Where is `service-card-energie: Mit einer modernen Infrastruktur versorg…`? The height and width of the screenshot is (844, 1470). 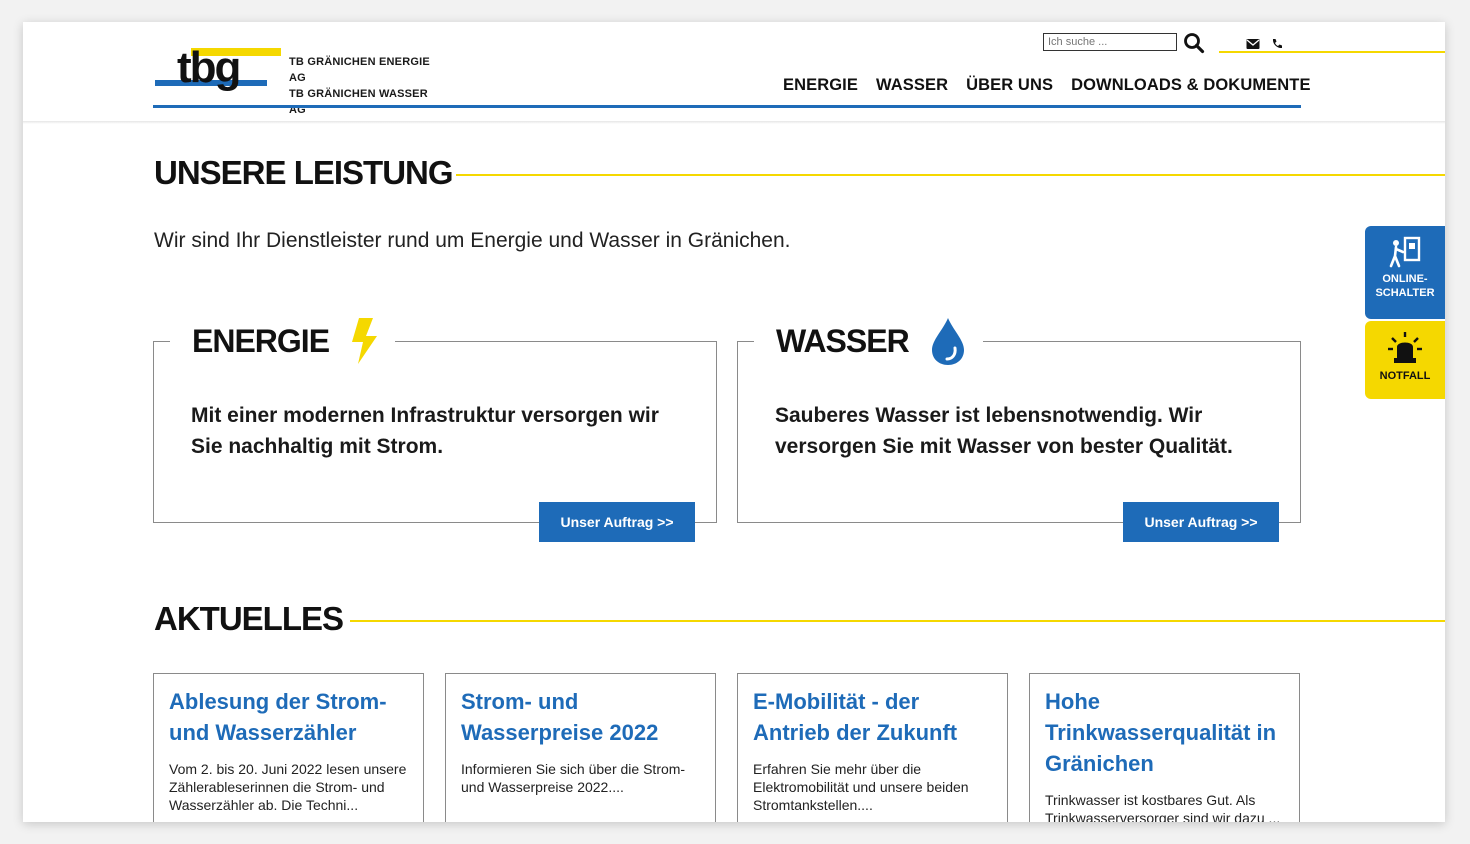
service-card-energie: Mit einer modernen Infrastruktur versorg… is located at coordinates (435, 432).